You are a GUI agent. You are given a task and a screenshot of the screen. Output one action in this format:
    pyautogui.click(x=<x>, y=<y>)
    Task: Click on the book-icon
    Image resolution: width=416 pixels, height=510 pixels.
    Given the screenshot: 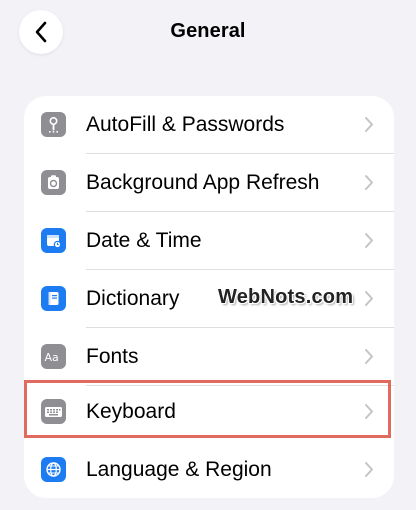 What is the action you would take?
    pyautogui.click(x=53, y=298)
    